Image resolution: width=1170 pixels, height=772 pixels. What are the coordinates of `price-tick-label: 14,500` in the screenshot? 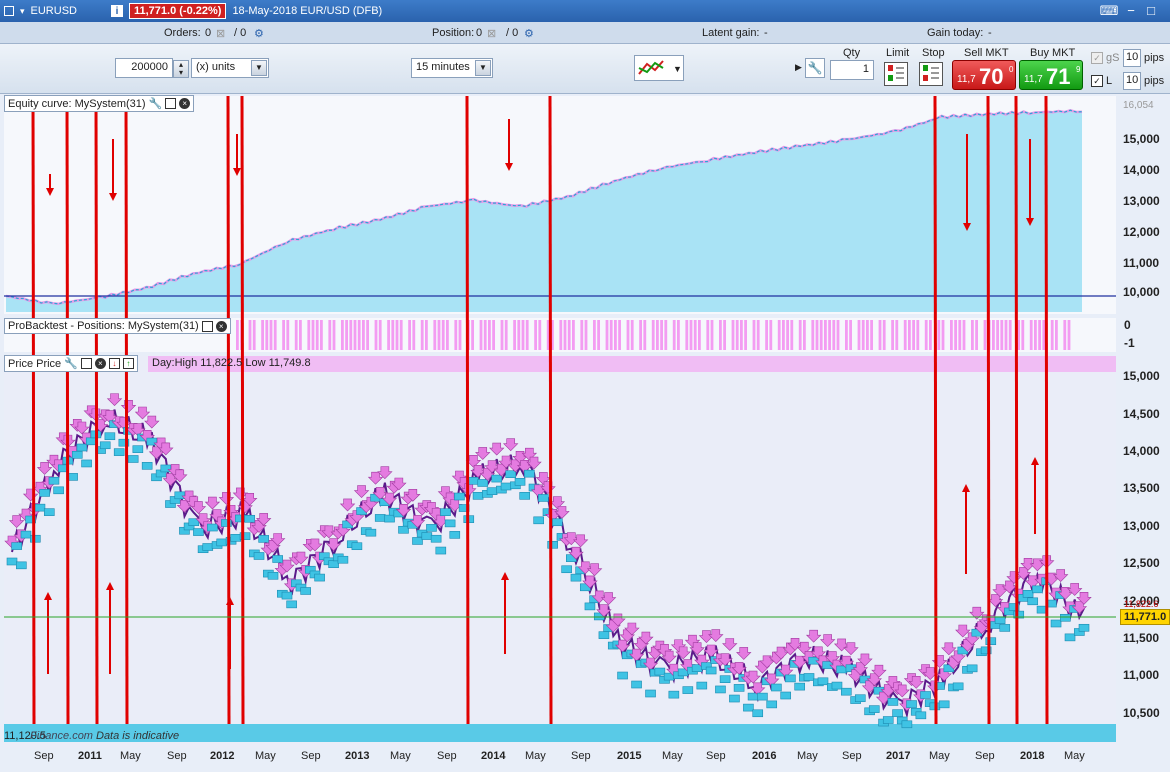 It's located at (1141, 414).